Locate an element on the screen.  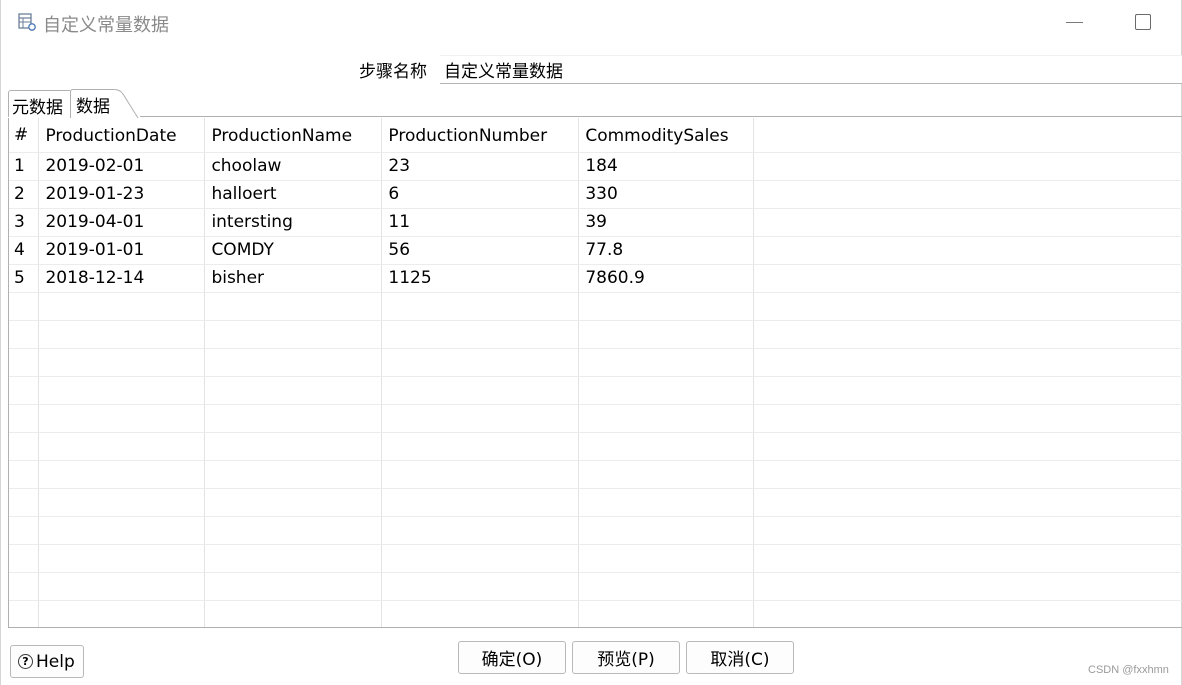
table-row: 1 2019-02-01 choolaw 23 184 is located at coordinates (595, 166).